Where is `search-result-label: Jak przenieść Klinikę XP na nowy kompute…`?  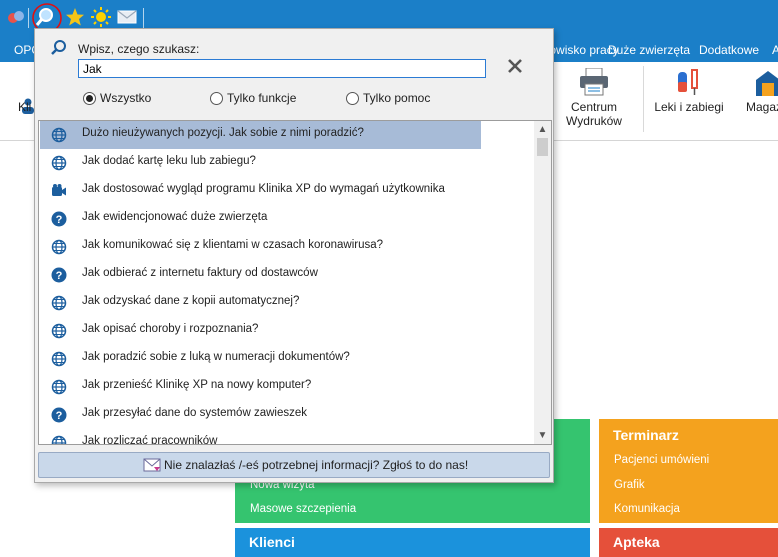
search-result-label: Jak przenieść Klinikę XP na nowy kompute… is located at coordinates (197, 385).